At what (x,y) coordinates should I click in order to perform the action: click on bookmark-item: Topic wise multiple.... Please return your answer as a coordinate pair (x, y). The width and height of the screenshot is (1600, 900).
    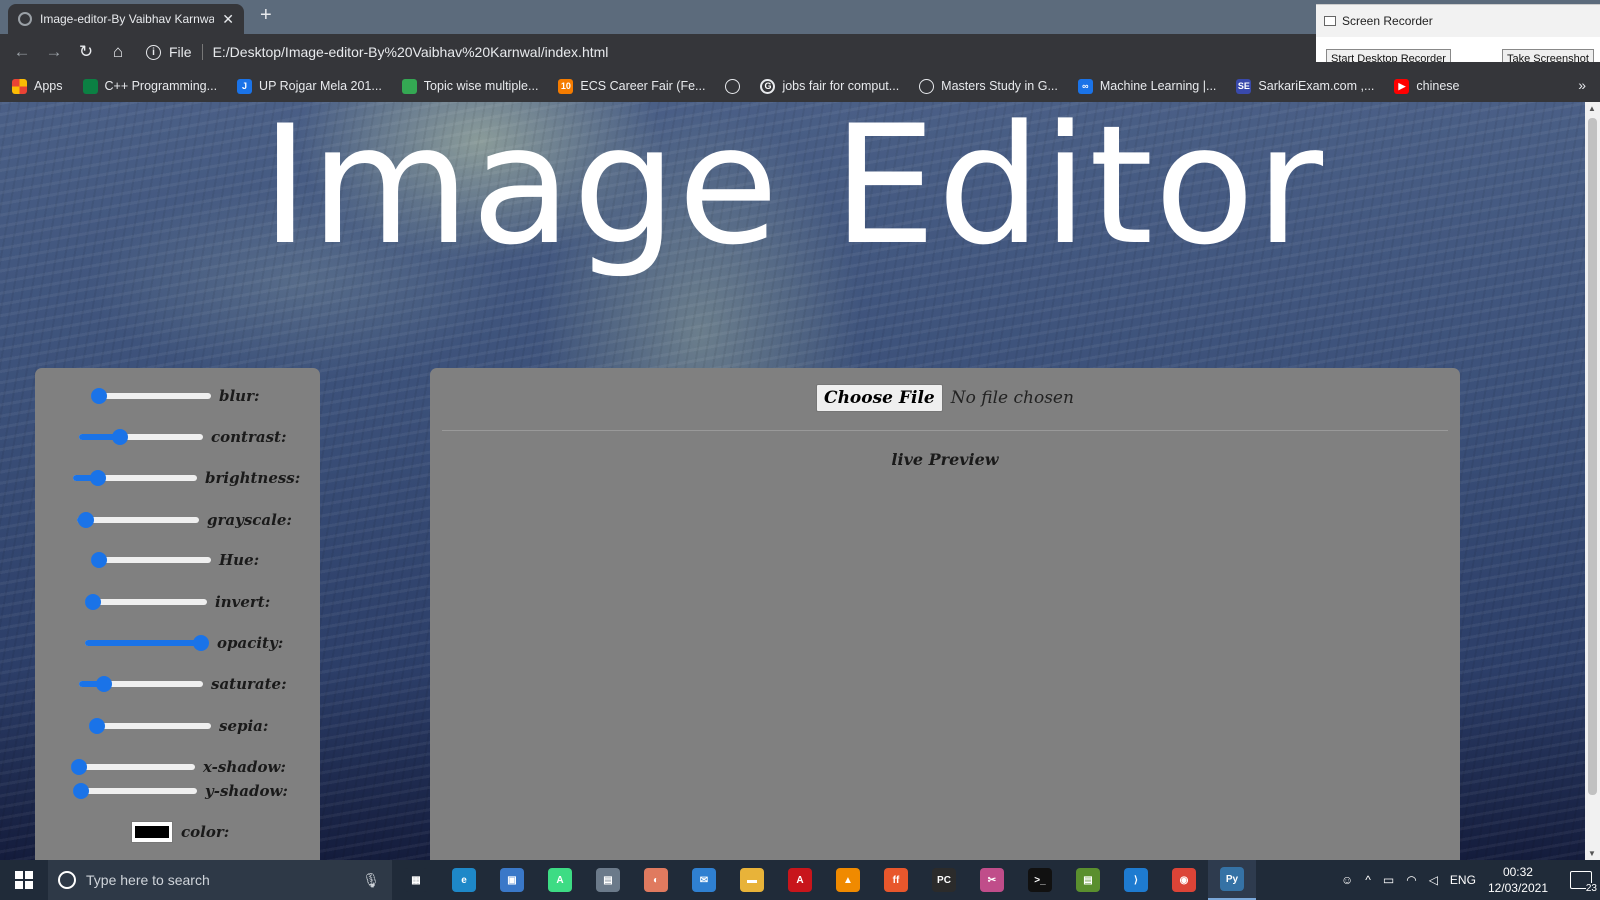
    Looking at the image, I should click on (469, 86).